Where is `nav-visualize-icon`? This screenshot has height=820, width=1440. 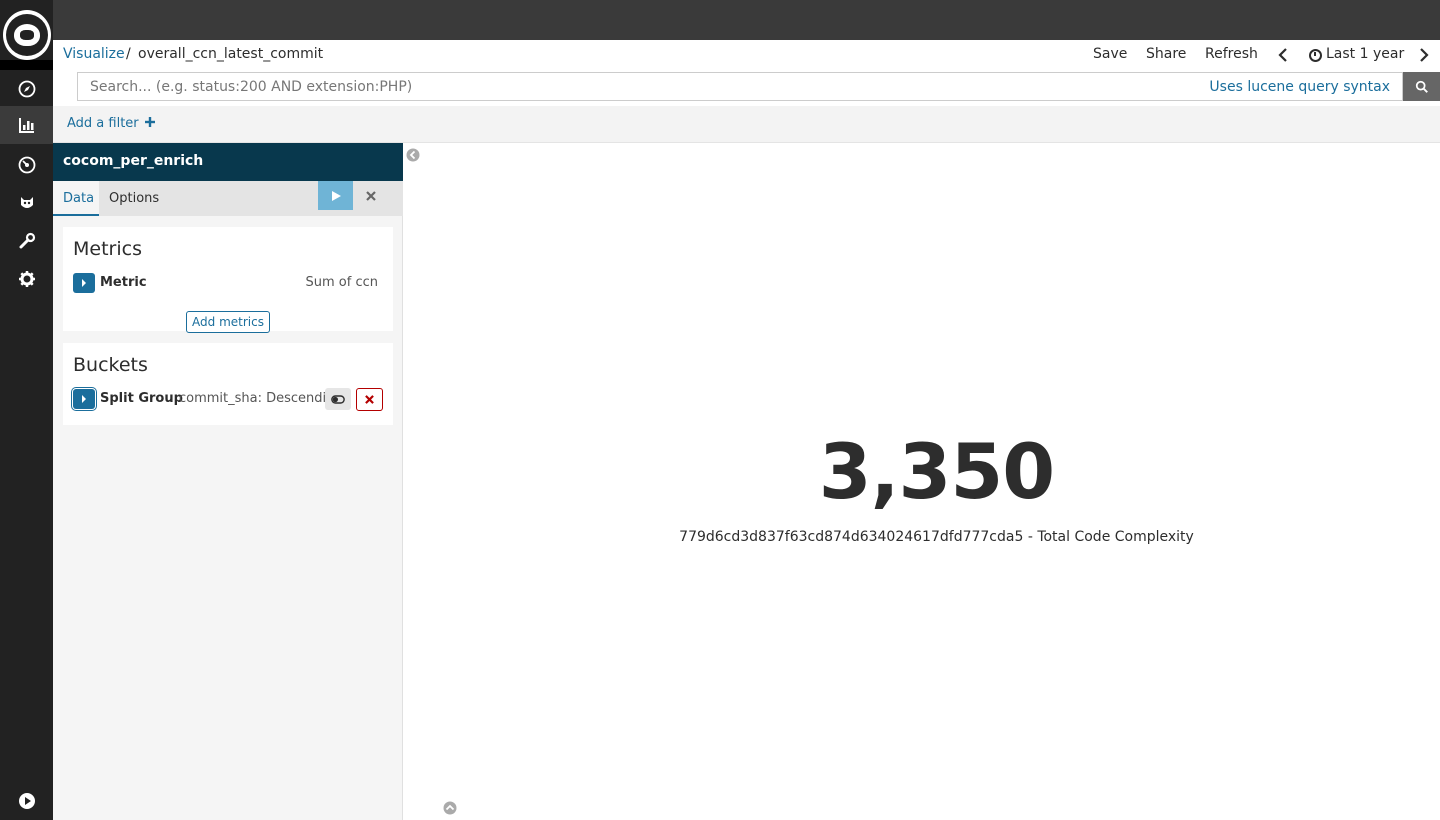 nav-visualize-icon is located at coordinates (26, 125).